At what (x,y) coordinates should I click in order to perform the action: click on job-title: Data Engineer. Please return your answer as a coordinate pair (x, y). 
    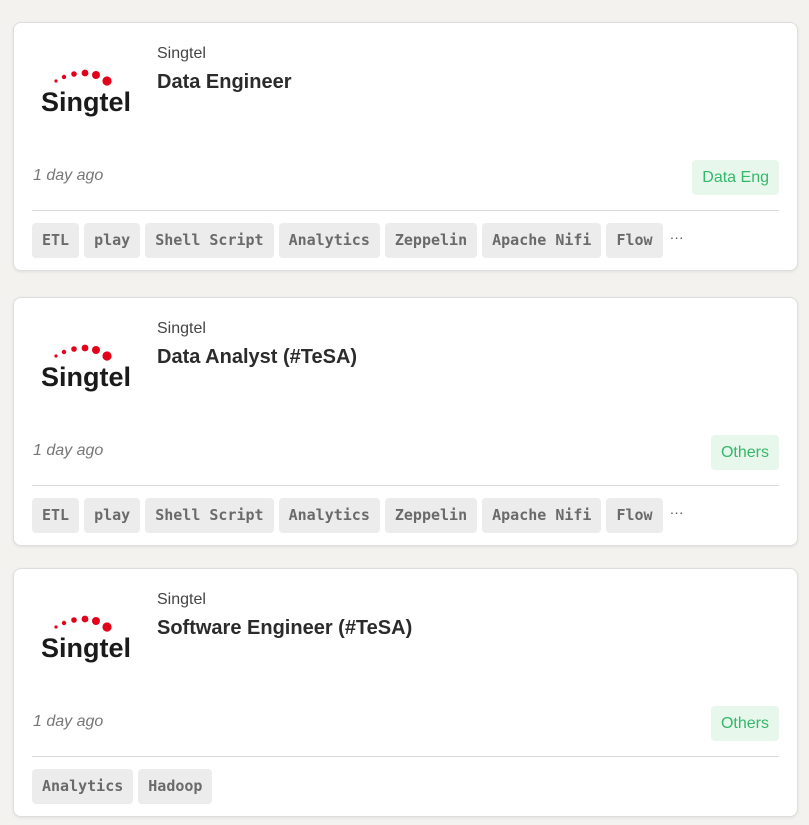
    Looking at the image, I should click on (224, 82).